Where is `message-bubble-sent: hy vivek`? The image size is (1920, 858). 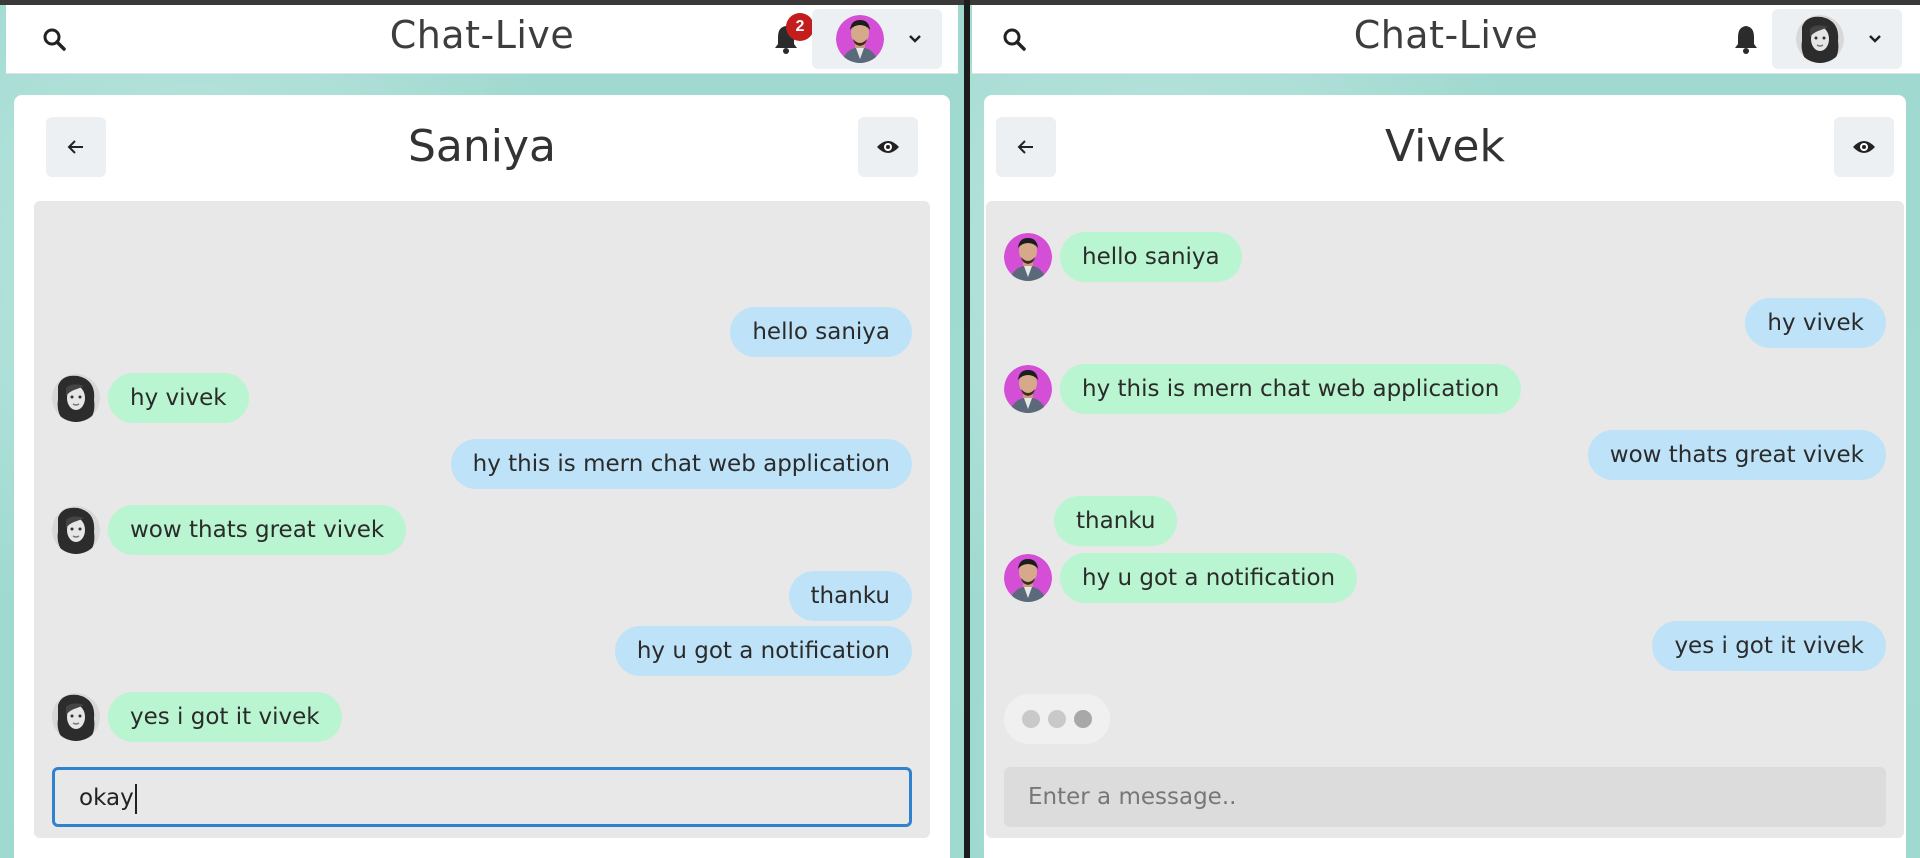
message-bubble-sent: hy vivek is located at coordinates (1815, 323).